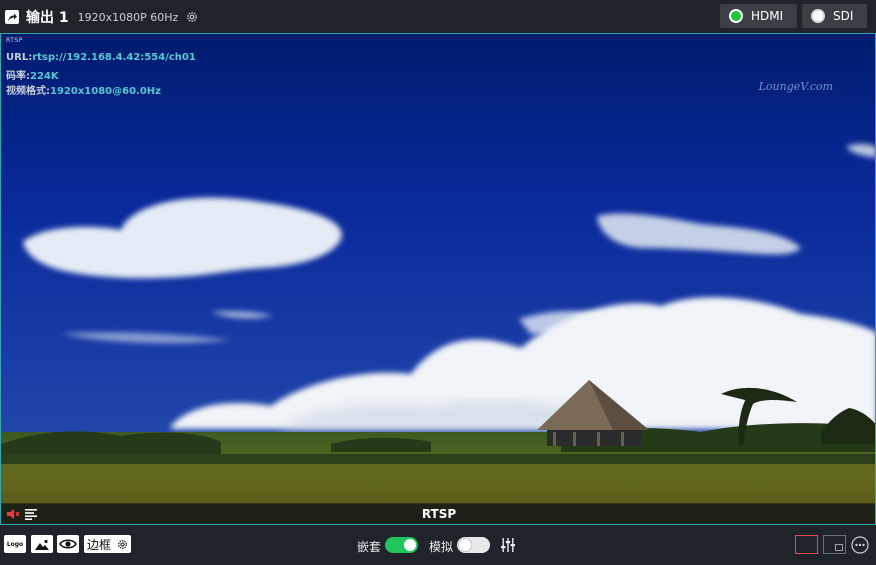  What do you see at coordinates (410, 545) in the screenshot?
I see `embed-toggle-knob` at bounding box center [410, 545].